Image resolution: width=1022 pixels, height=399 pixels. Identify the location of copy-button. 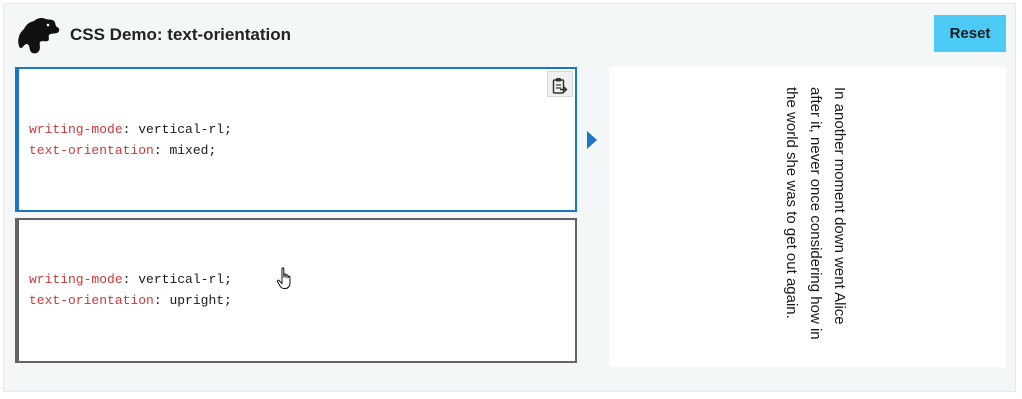
(560, 84).